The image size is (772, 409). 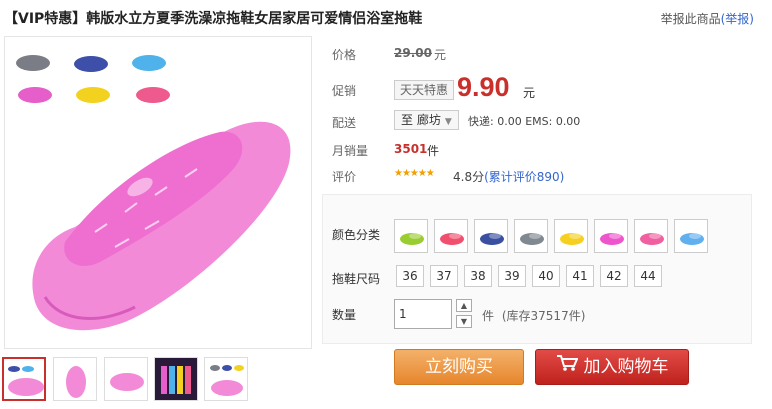 What do you see at coordinates (567, 367) in the screenshot?
I see `cart-icon` at bounding box center [567, 367].